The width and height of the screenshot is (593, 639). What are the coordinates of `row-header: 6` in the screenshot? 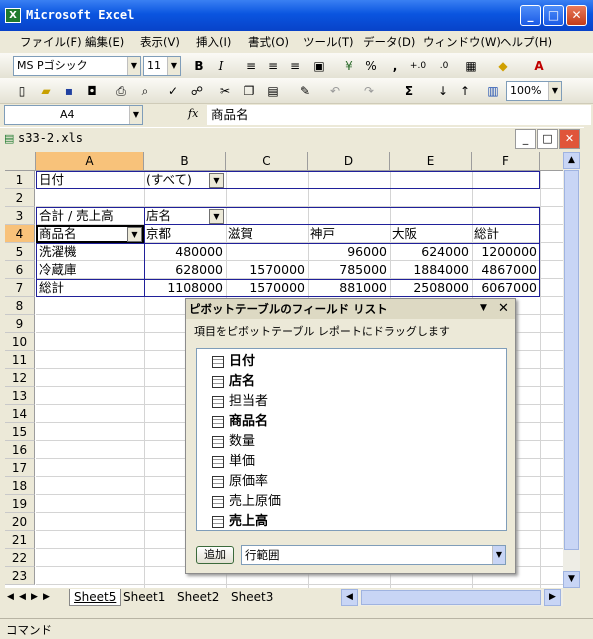 It's located at (20, 270).